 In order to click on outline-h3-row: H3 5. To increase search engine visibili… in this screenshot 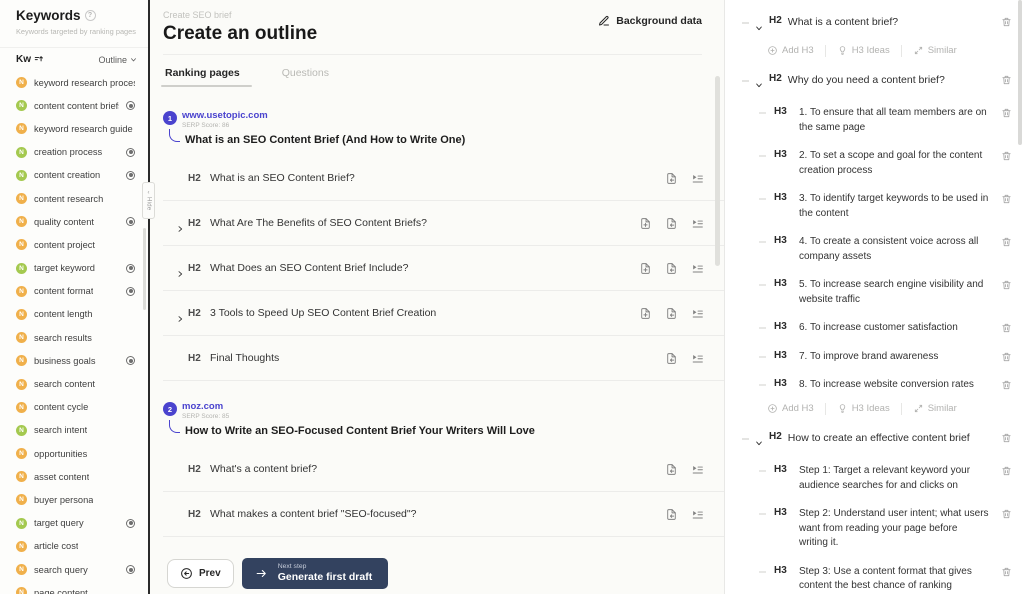, I will do `click(874, 292)`.